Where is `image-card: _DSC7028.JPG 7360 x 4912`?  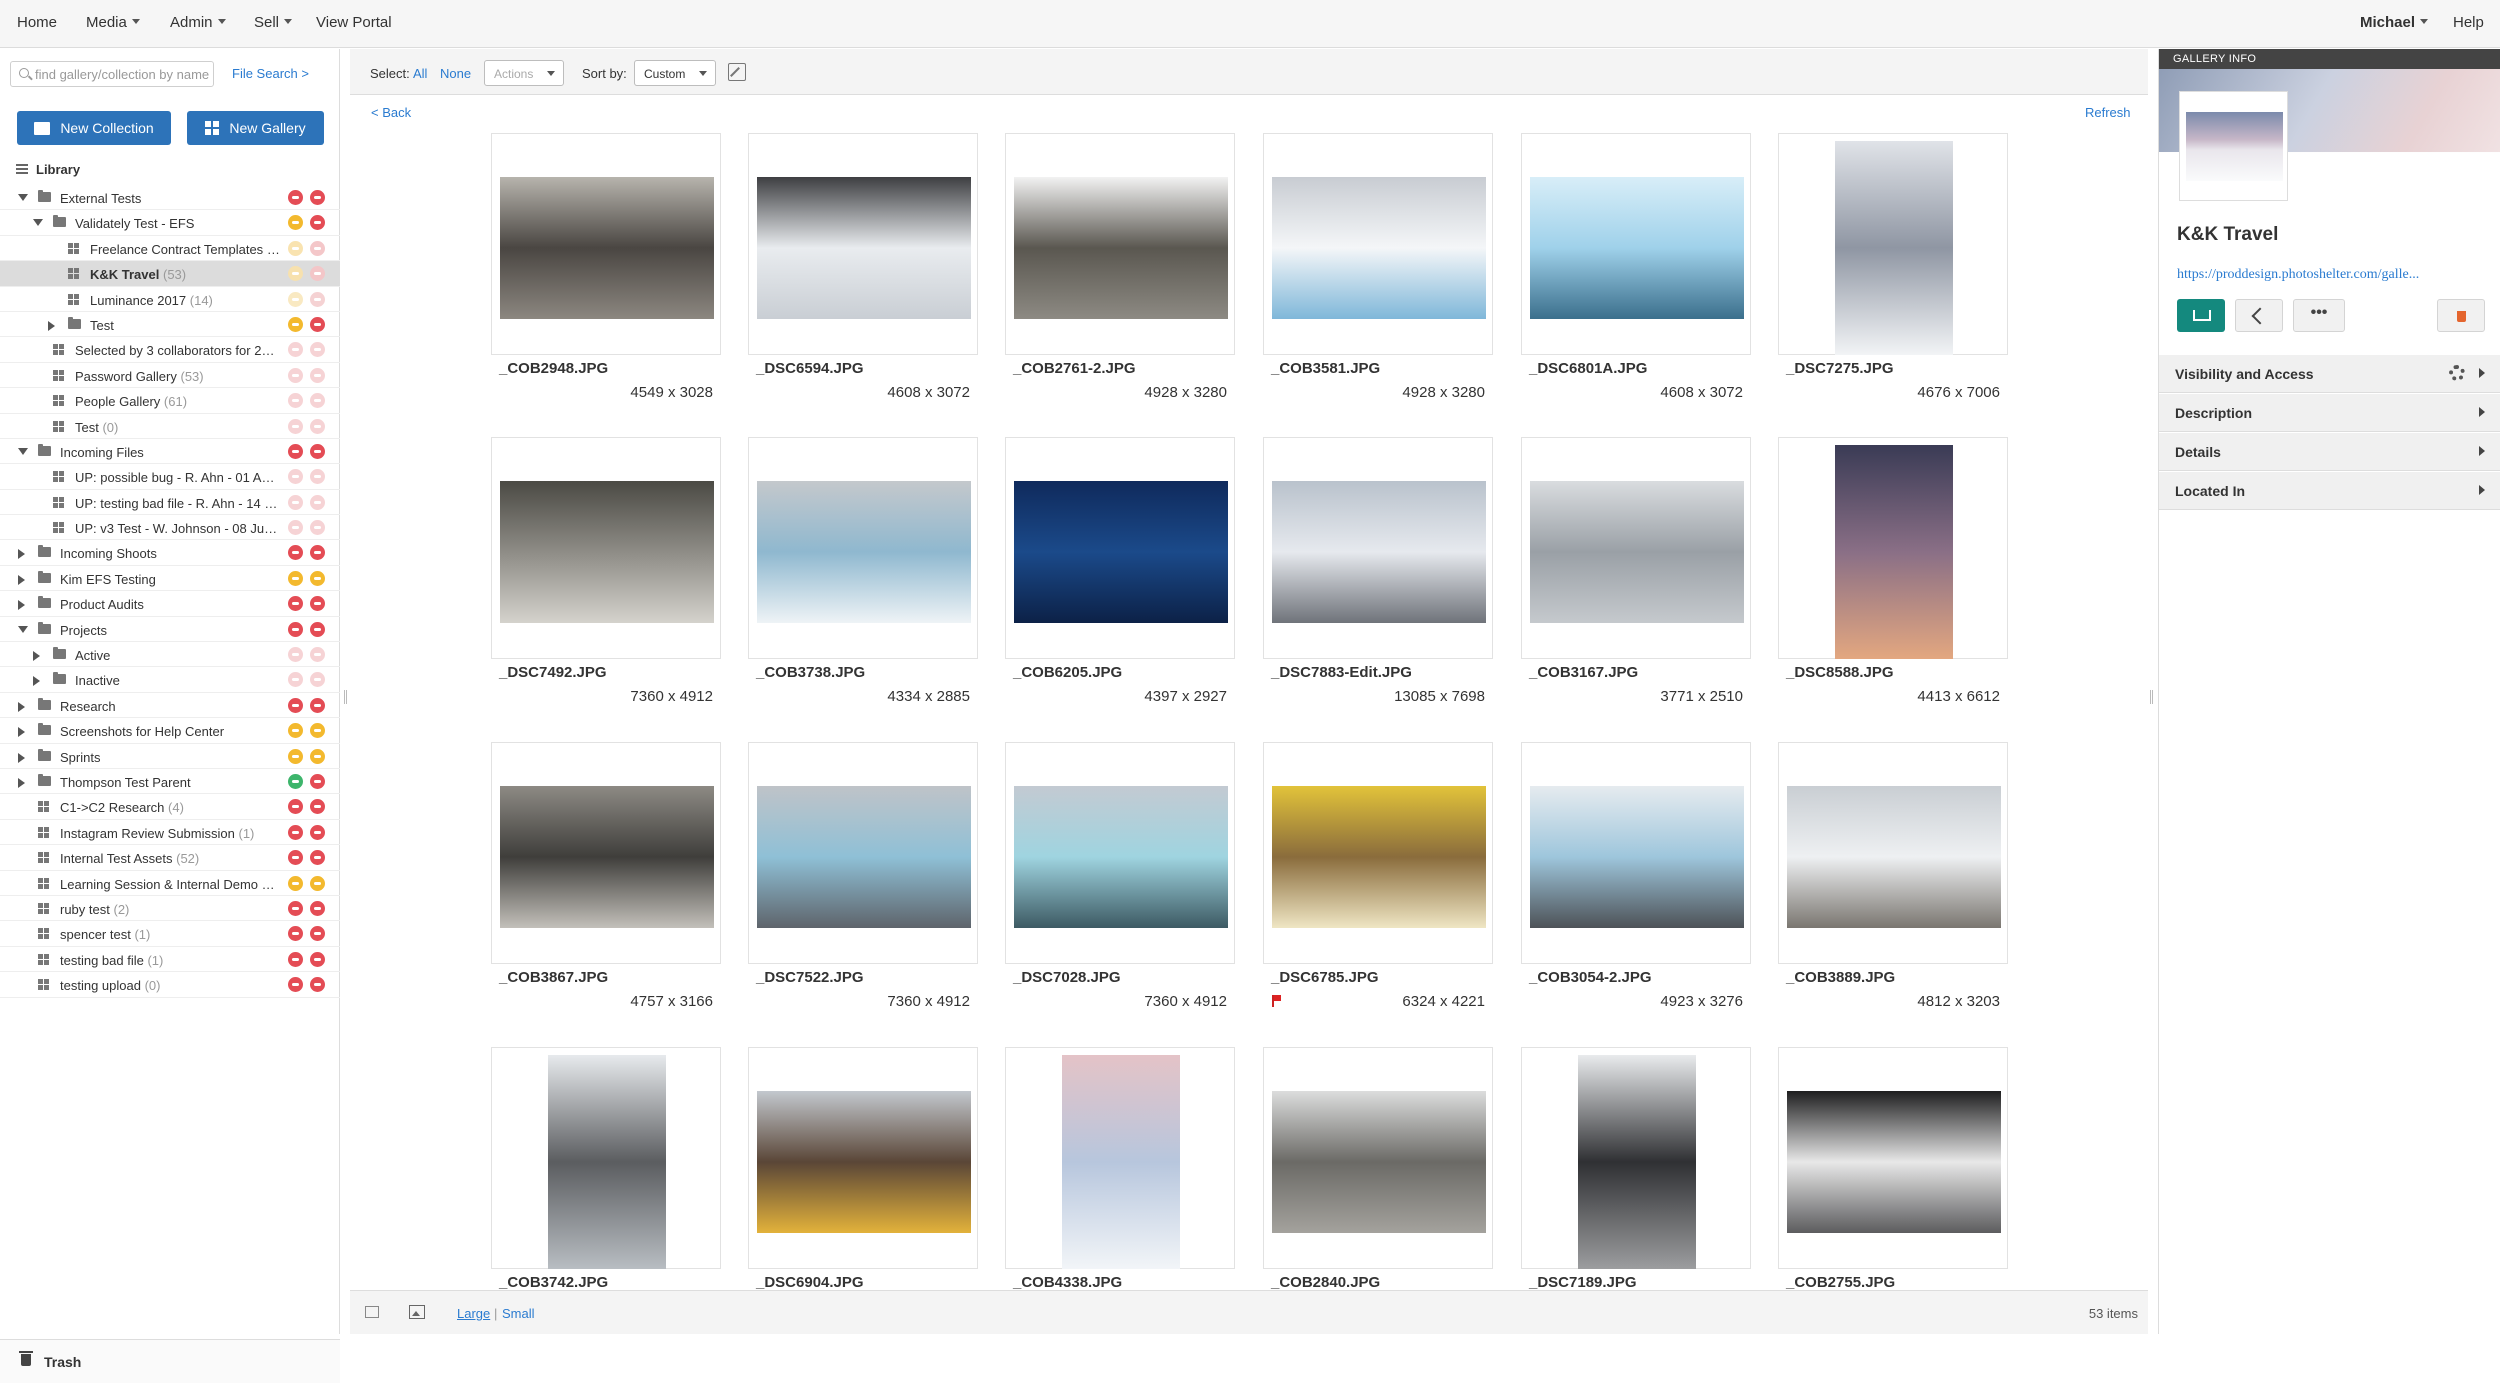
image-card: _DSC7028.JPG 7360 x 4912 is located at coordinates (1120, 879).